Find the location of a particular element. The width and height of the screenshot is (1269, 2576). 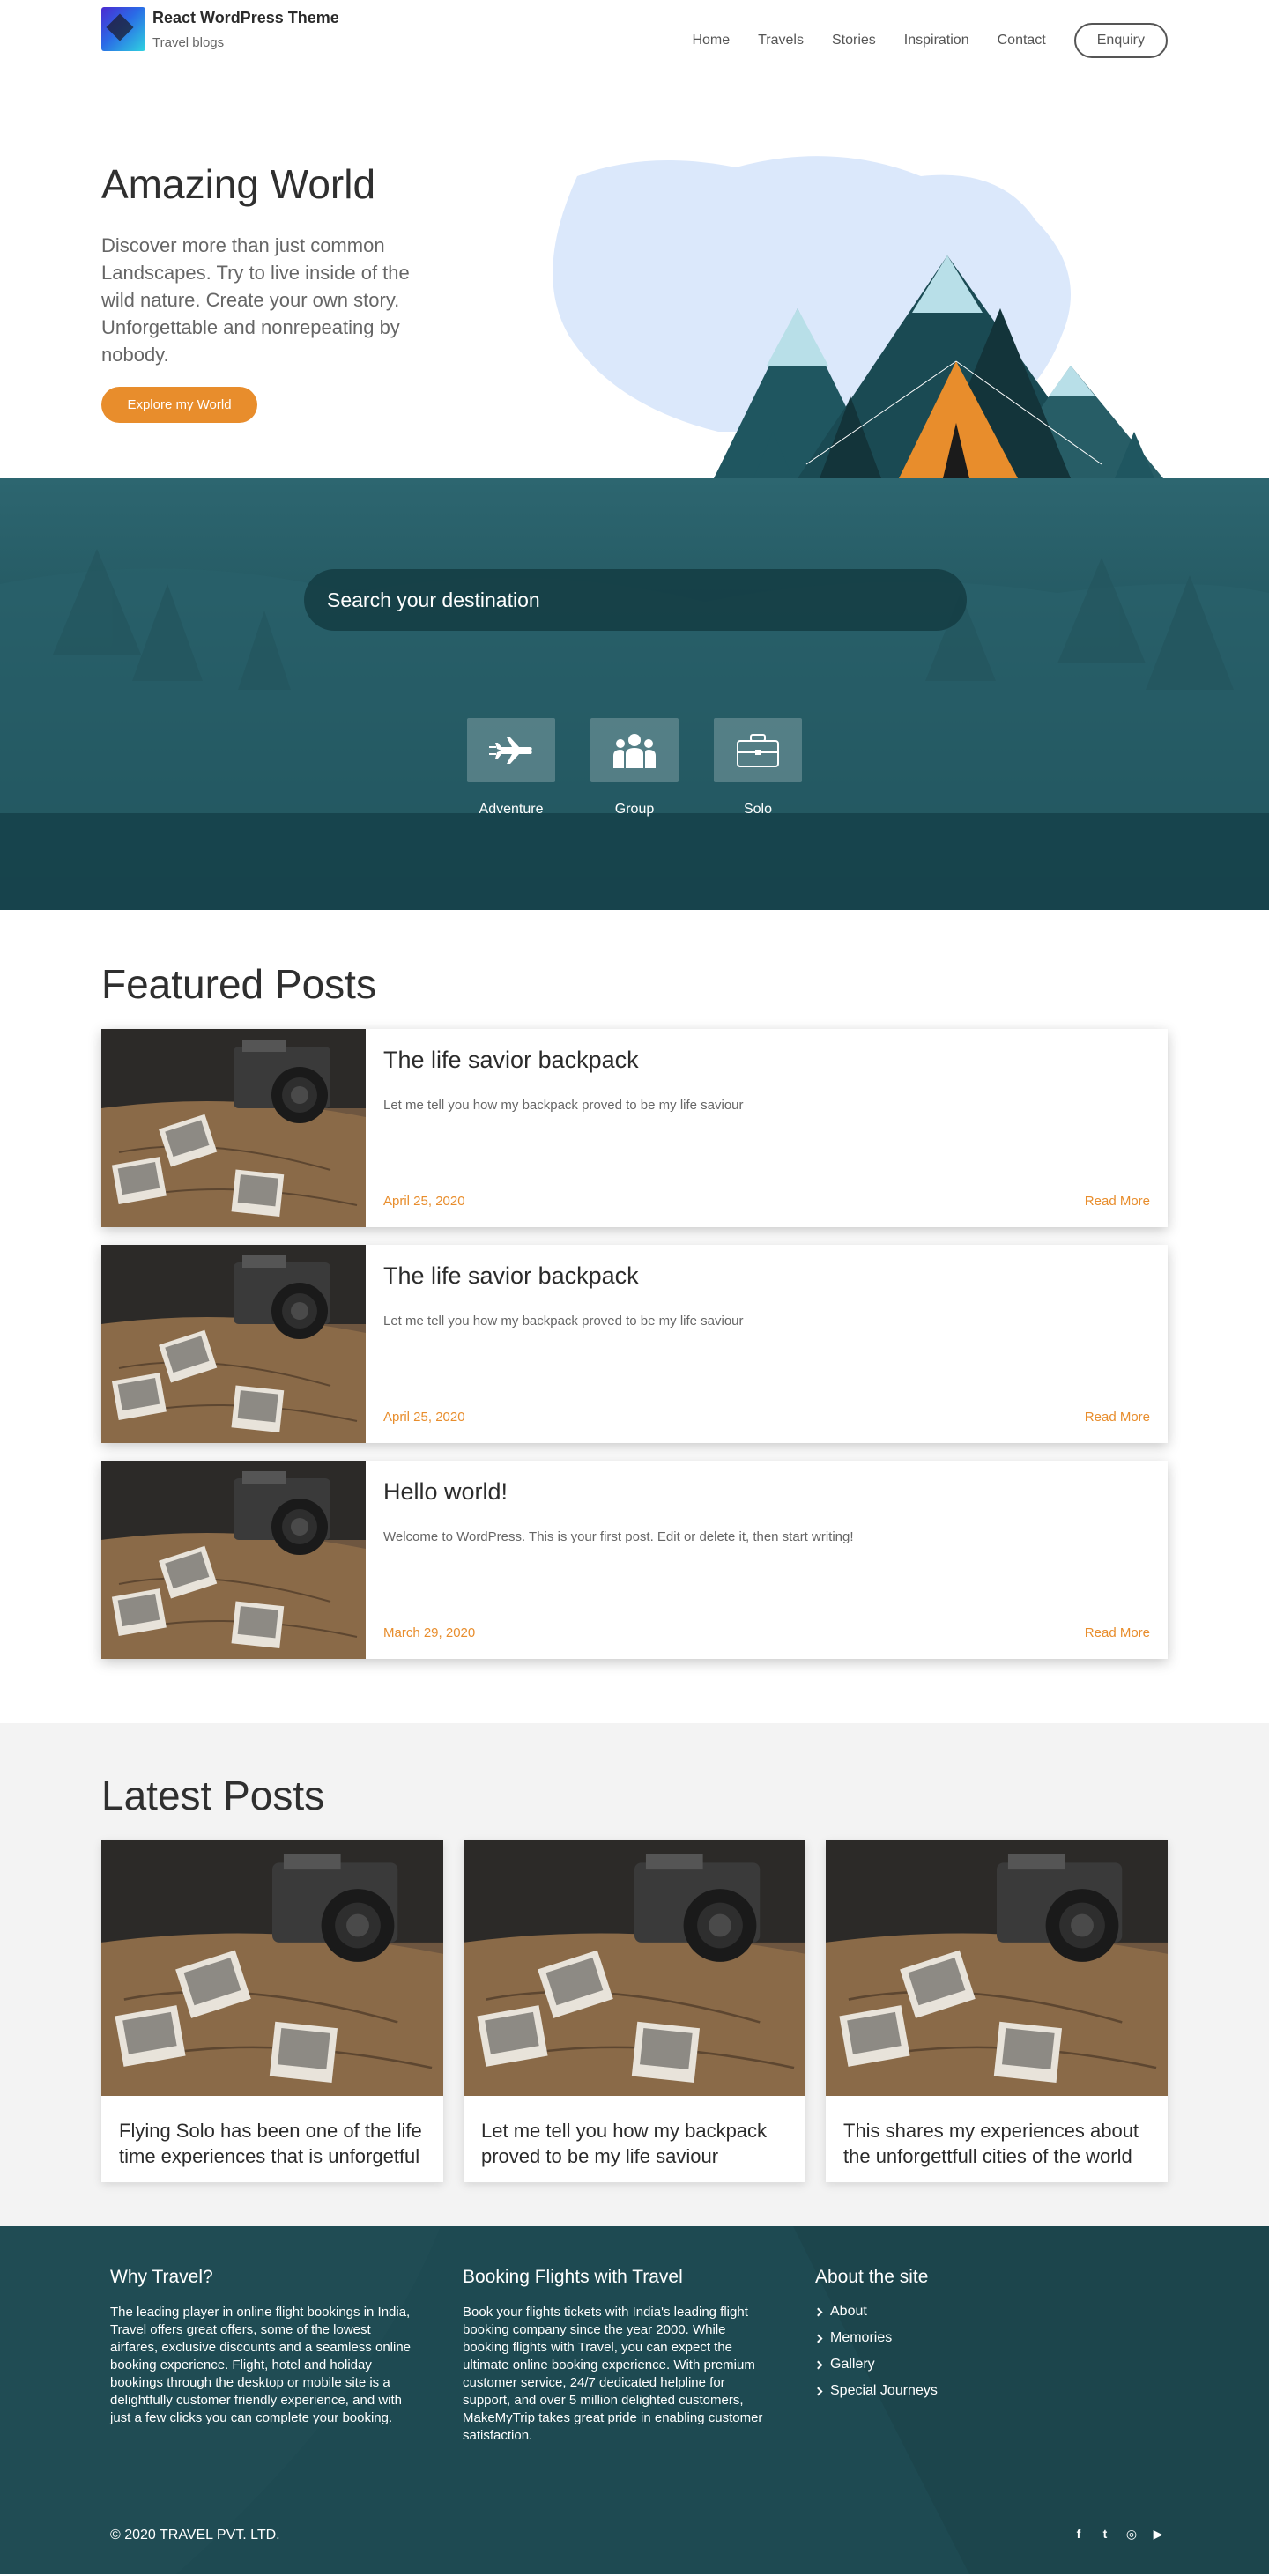

search-input is located at coordinates (626, 600).